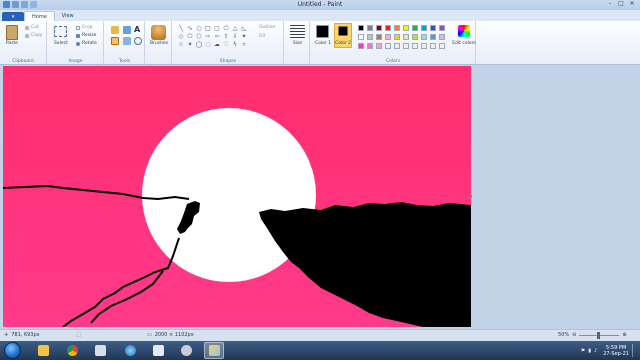 This screenshot has height=360, width=640. I want to click on heart-shape-icon: ♡, so click(226, 44).